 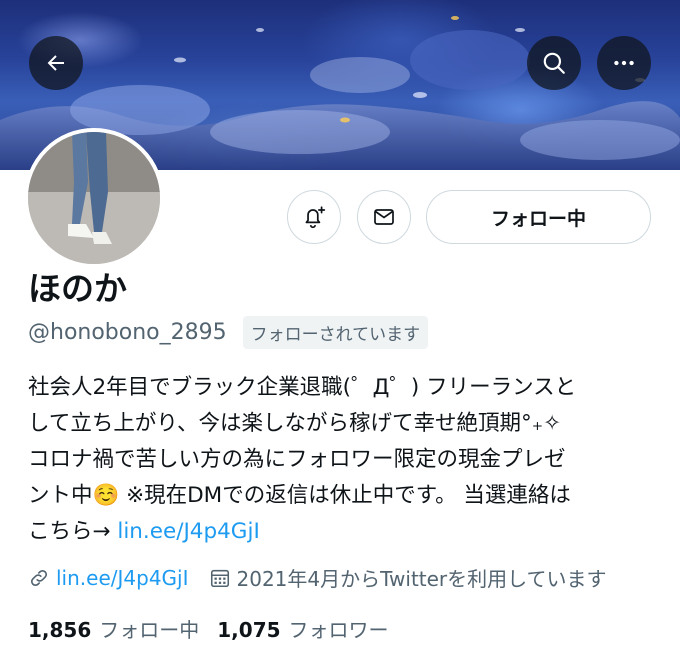 I want to click on followers-label: フォロワー, so click(x=338, y=630).